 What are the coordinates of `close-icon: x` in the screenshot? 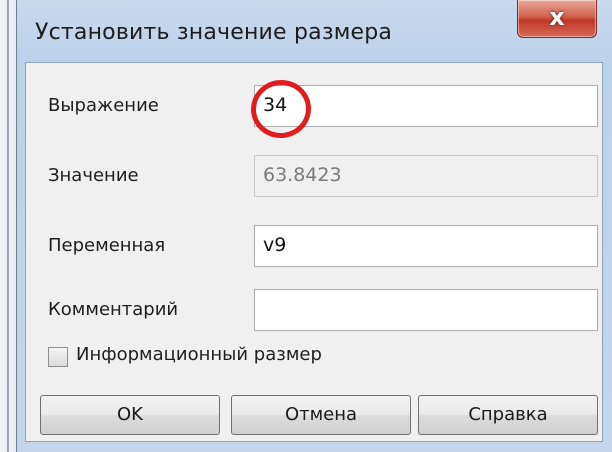 It's located at (557, 17).